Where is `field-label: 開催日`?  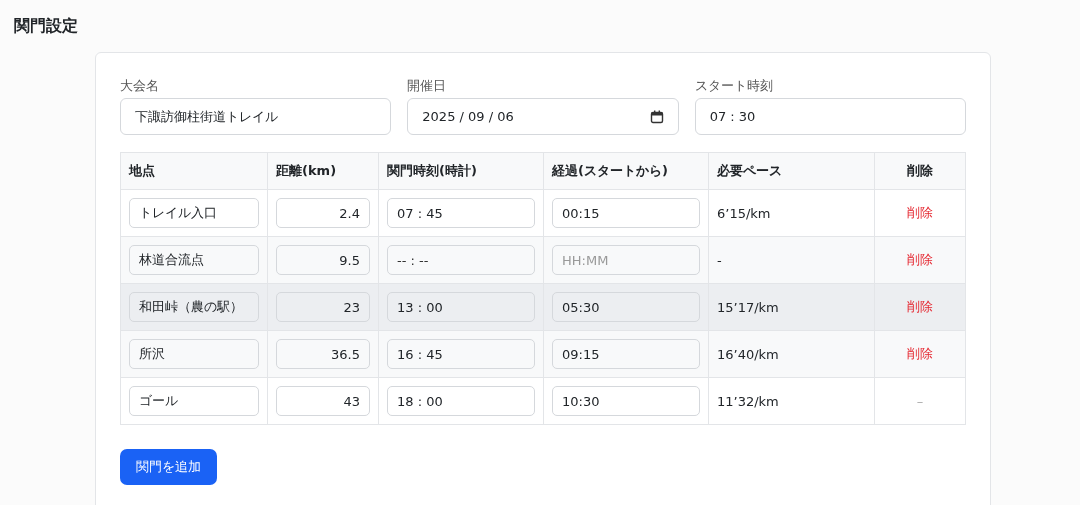
field-label: 開催日 is located at coordinates (427, 85).